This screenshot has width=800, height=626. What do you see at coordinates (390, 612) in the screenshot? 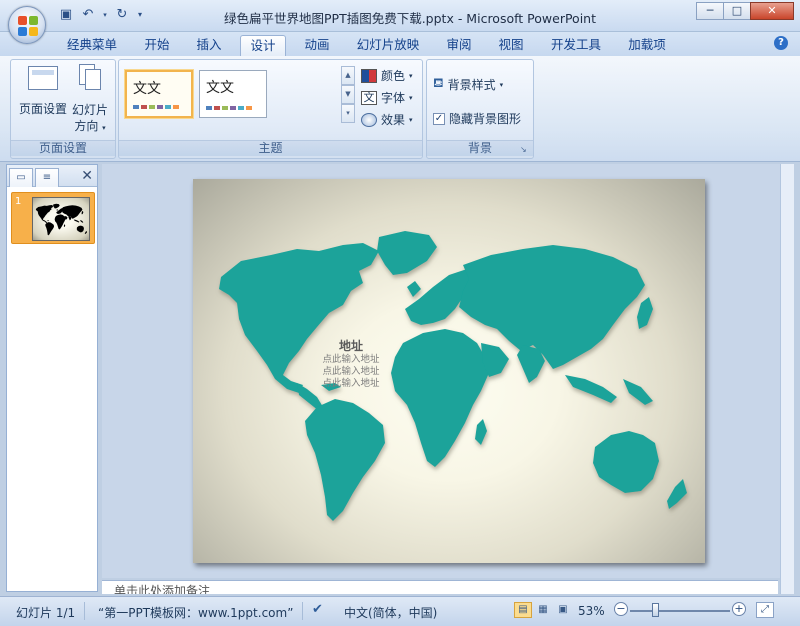
I see `language-indicator: 中文(简体，中国)` at bounding box center [390, 612].